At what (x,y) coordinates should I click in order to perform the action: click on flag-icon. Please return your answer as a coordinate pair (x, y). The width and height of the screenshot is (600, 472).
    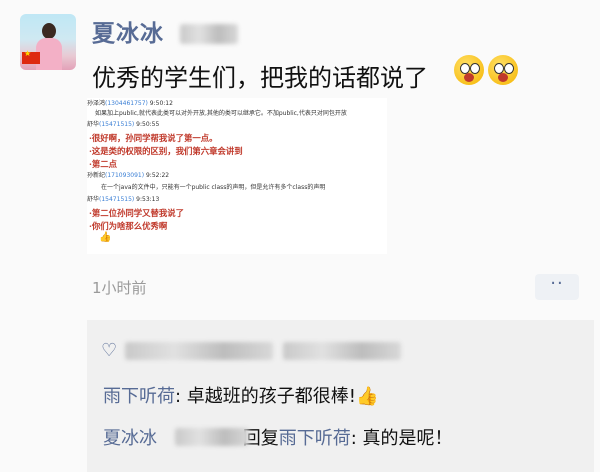
    Looking at the image, I should click on (31, 56).